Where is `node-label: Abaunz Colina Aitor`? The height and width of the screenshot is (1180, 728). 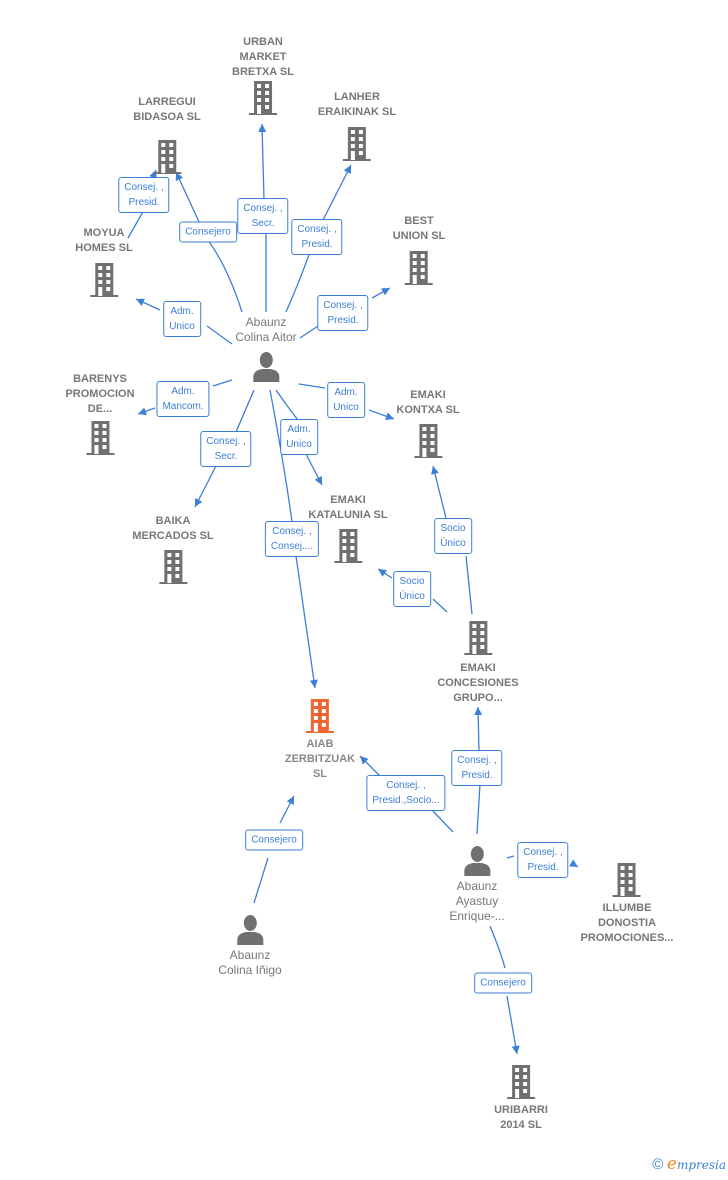 node-label: Abaunz Colina Aitor is located at coordinates (266, 329).